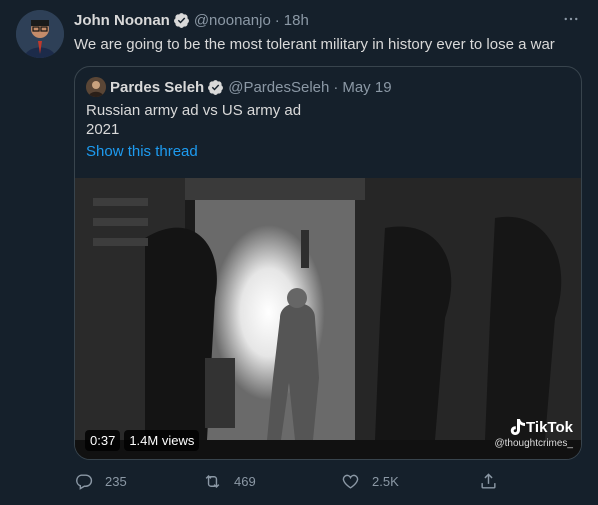  Describe the element at coordinates (294, 483) in the screenshot. I see `tweet-actions: 235 469 2.5K` at that location.